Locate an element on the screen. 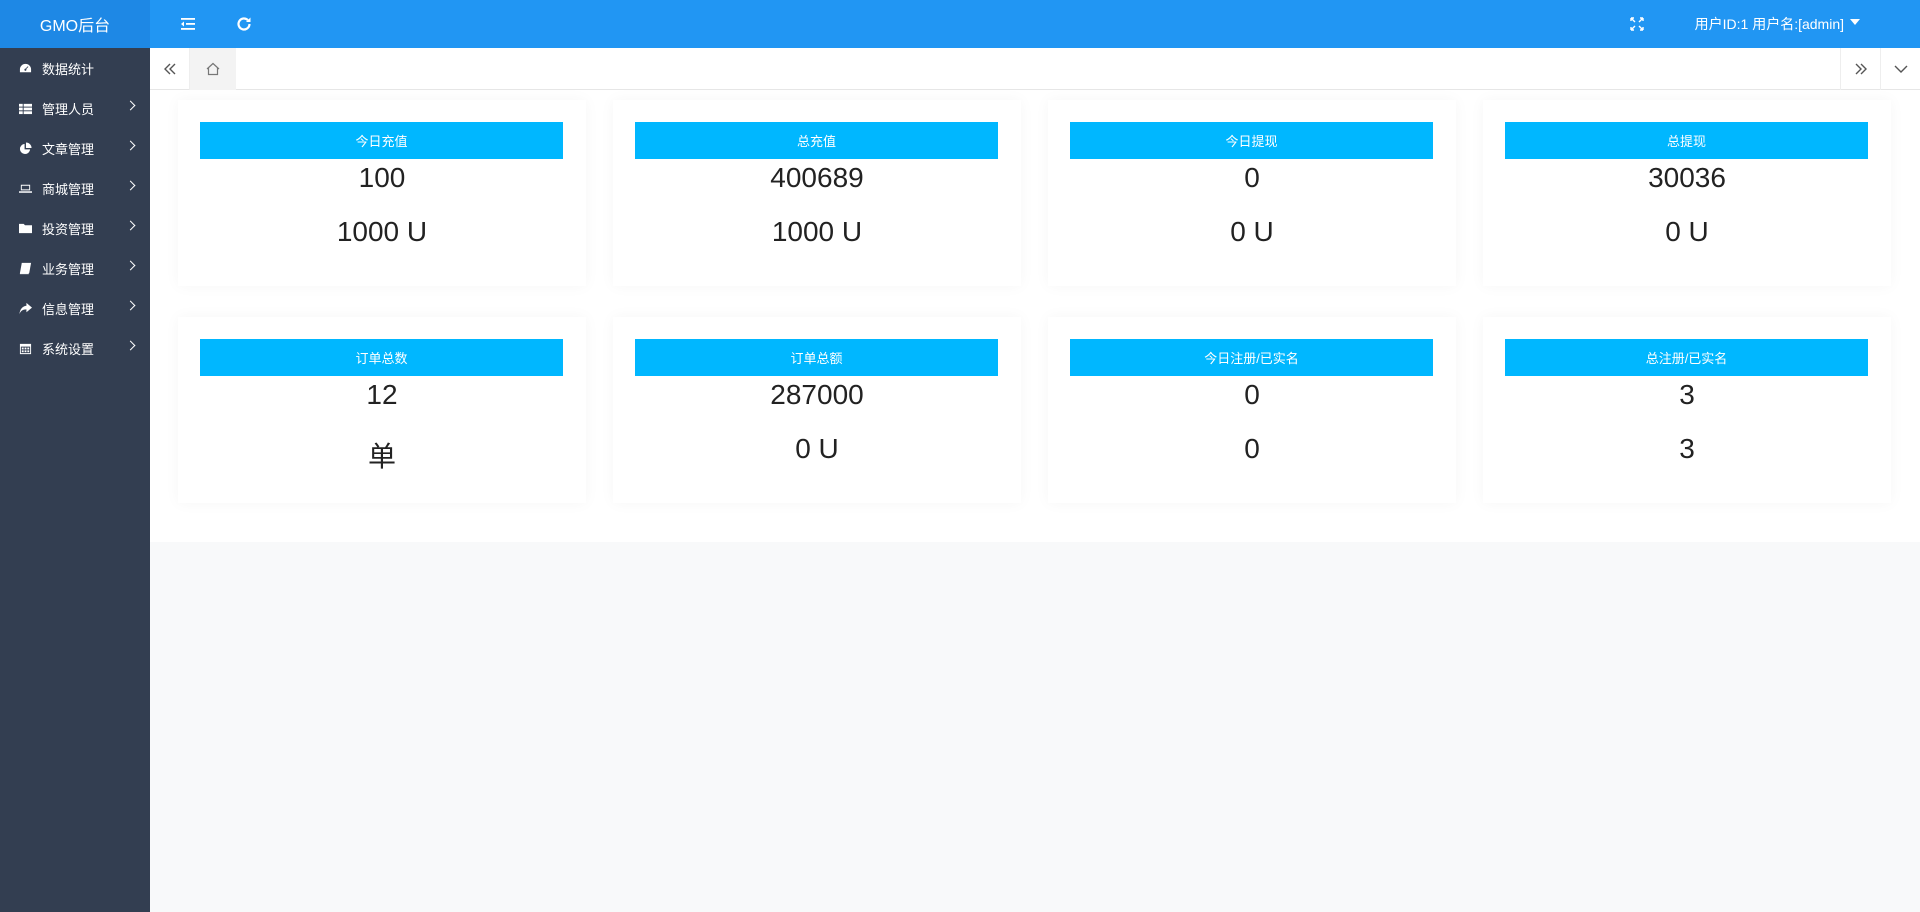 The height and width of the screenshot is (912, 1920). user-label: 用户ID:1 用户名:[admin] is located at coordinates (1769, 24).